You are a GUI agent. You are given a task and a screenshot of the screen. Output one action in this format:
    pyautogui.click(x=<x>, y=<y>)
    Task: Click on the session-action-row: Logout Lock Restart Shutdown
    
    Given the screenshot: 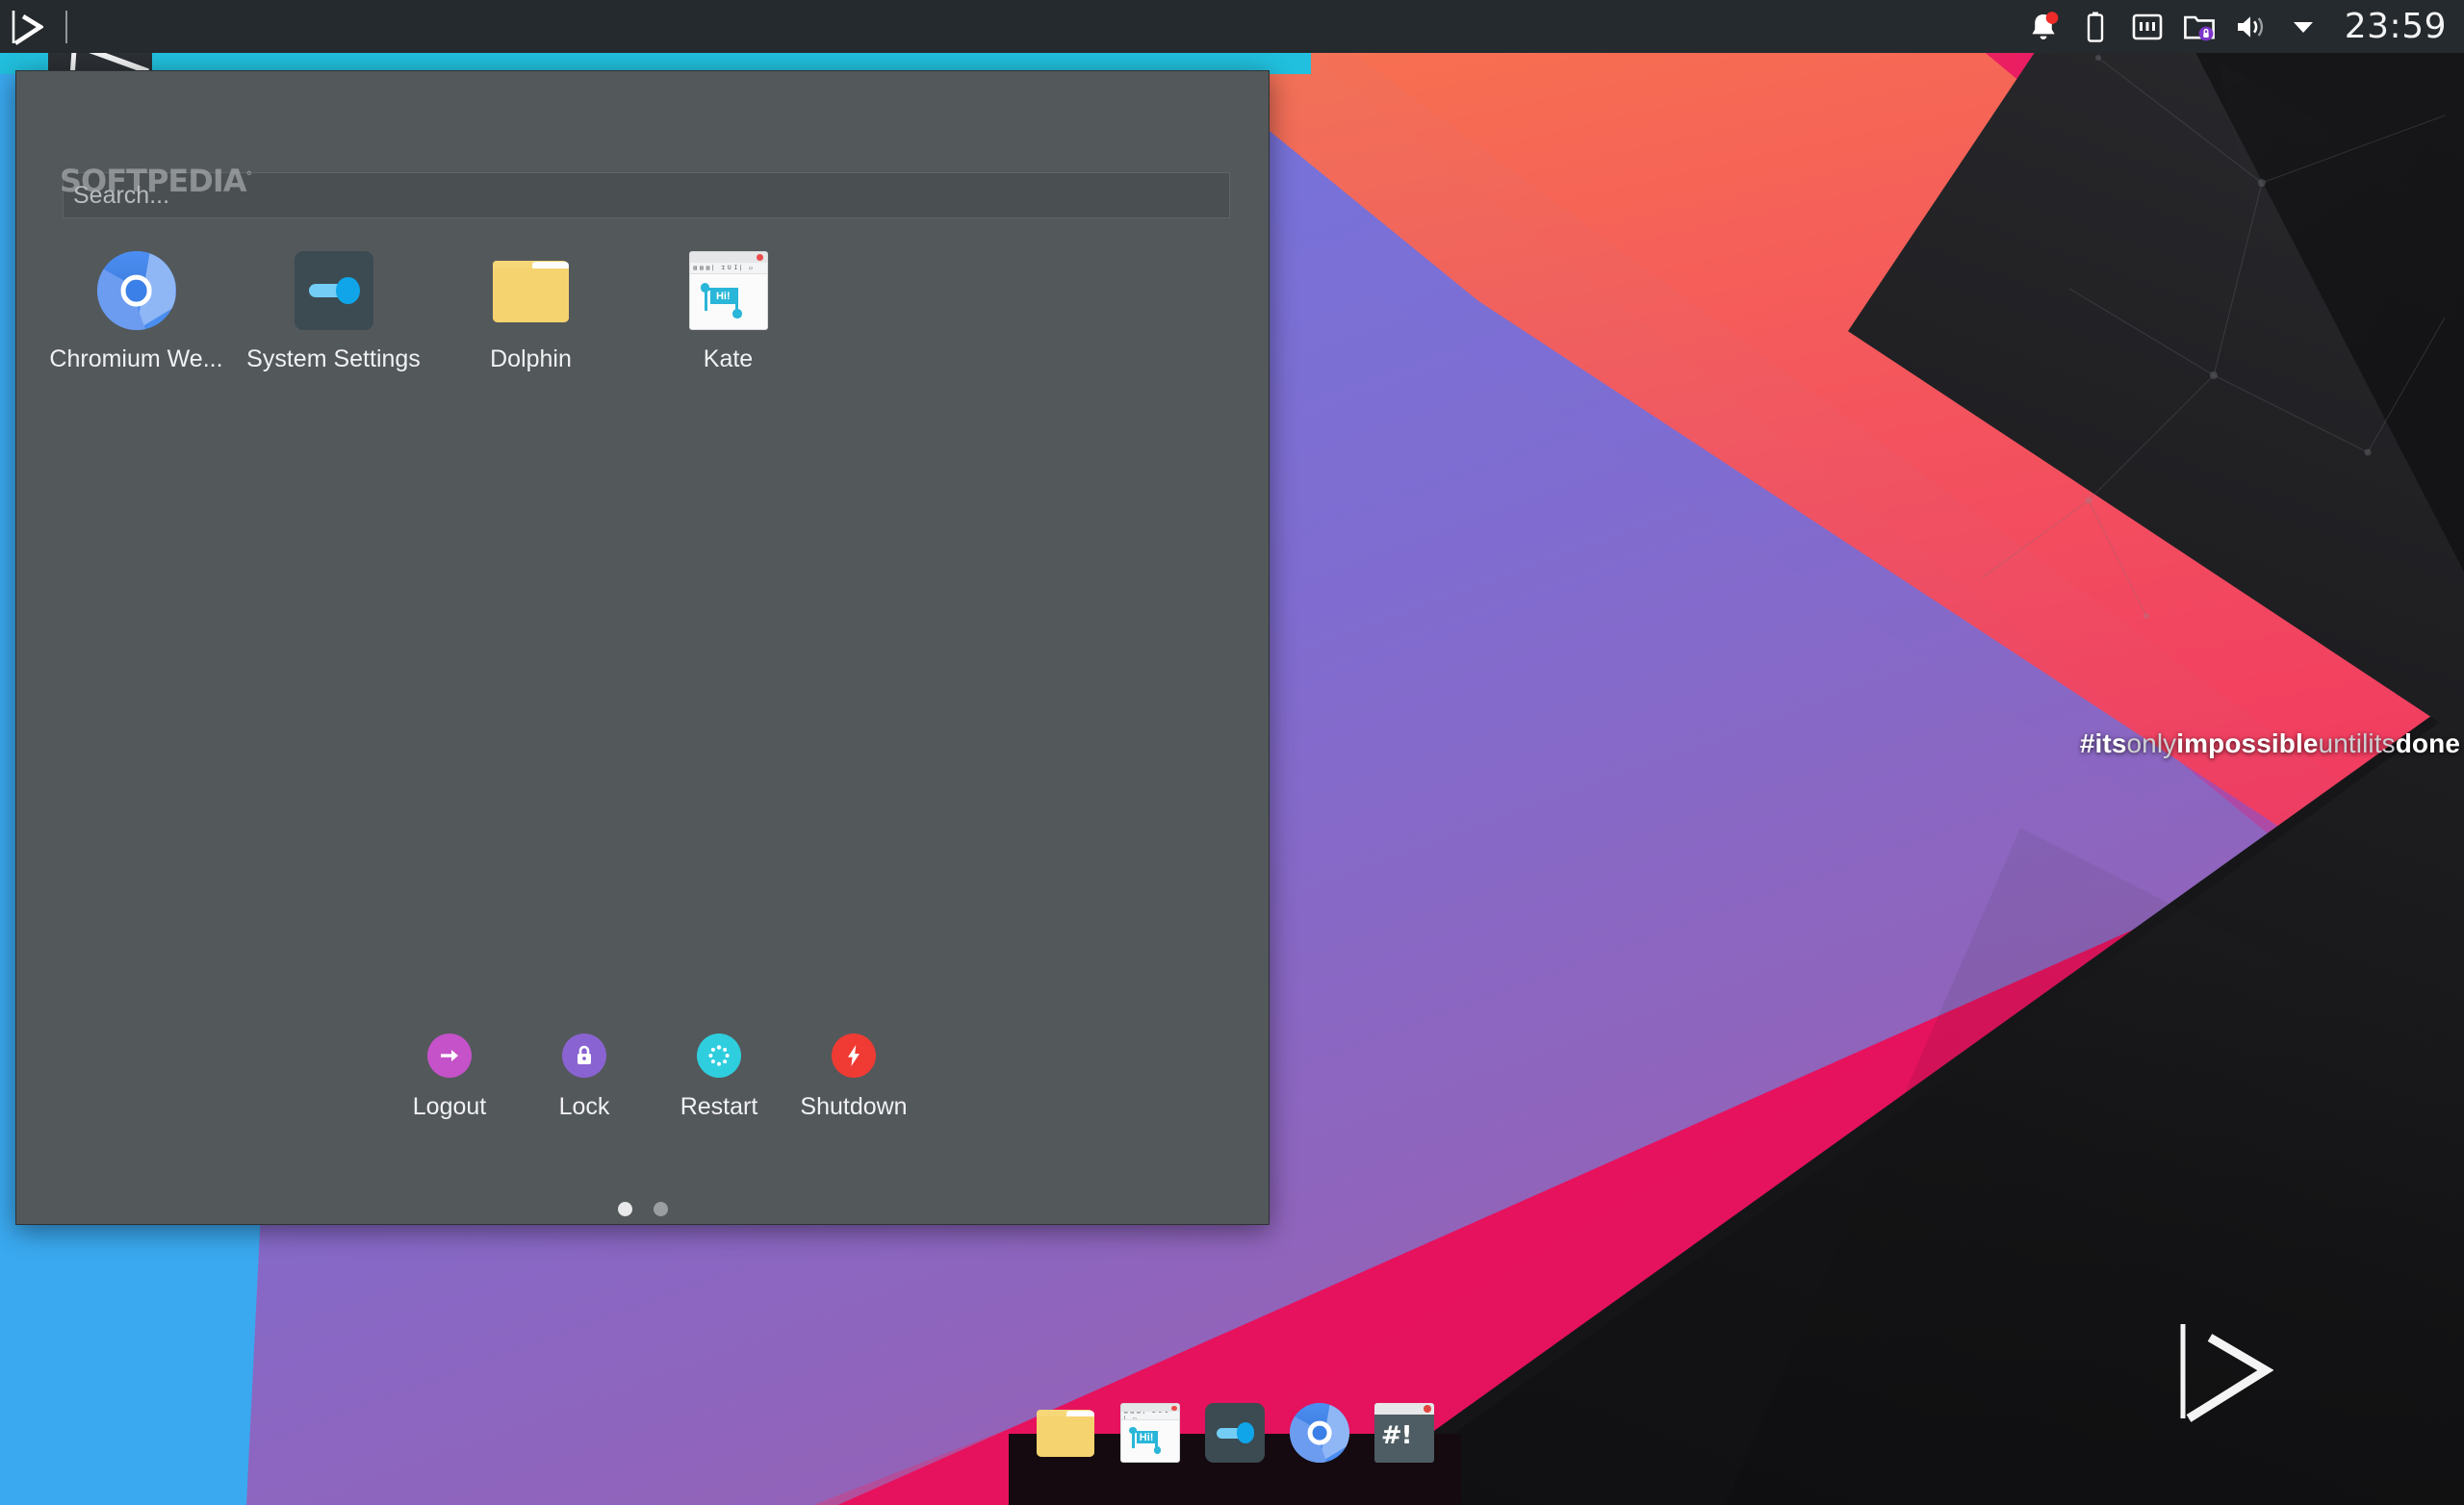 What is the action you would take?
    pyautogui.click(x=651, y=1077)
    